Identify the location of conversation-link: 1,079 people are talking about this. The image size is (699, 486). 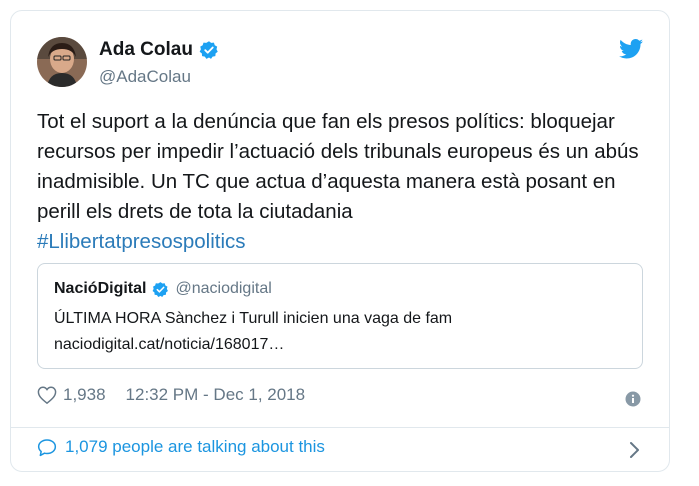
(181, 447).